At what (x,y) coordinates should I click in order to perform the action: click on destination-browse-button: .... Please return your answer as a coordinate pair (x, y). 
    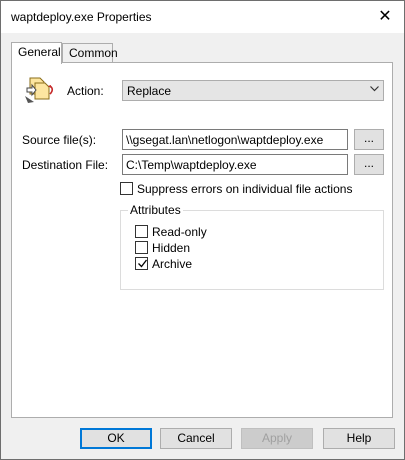
    Looking at the image, I should click on (369, 164).